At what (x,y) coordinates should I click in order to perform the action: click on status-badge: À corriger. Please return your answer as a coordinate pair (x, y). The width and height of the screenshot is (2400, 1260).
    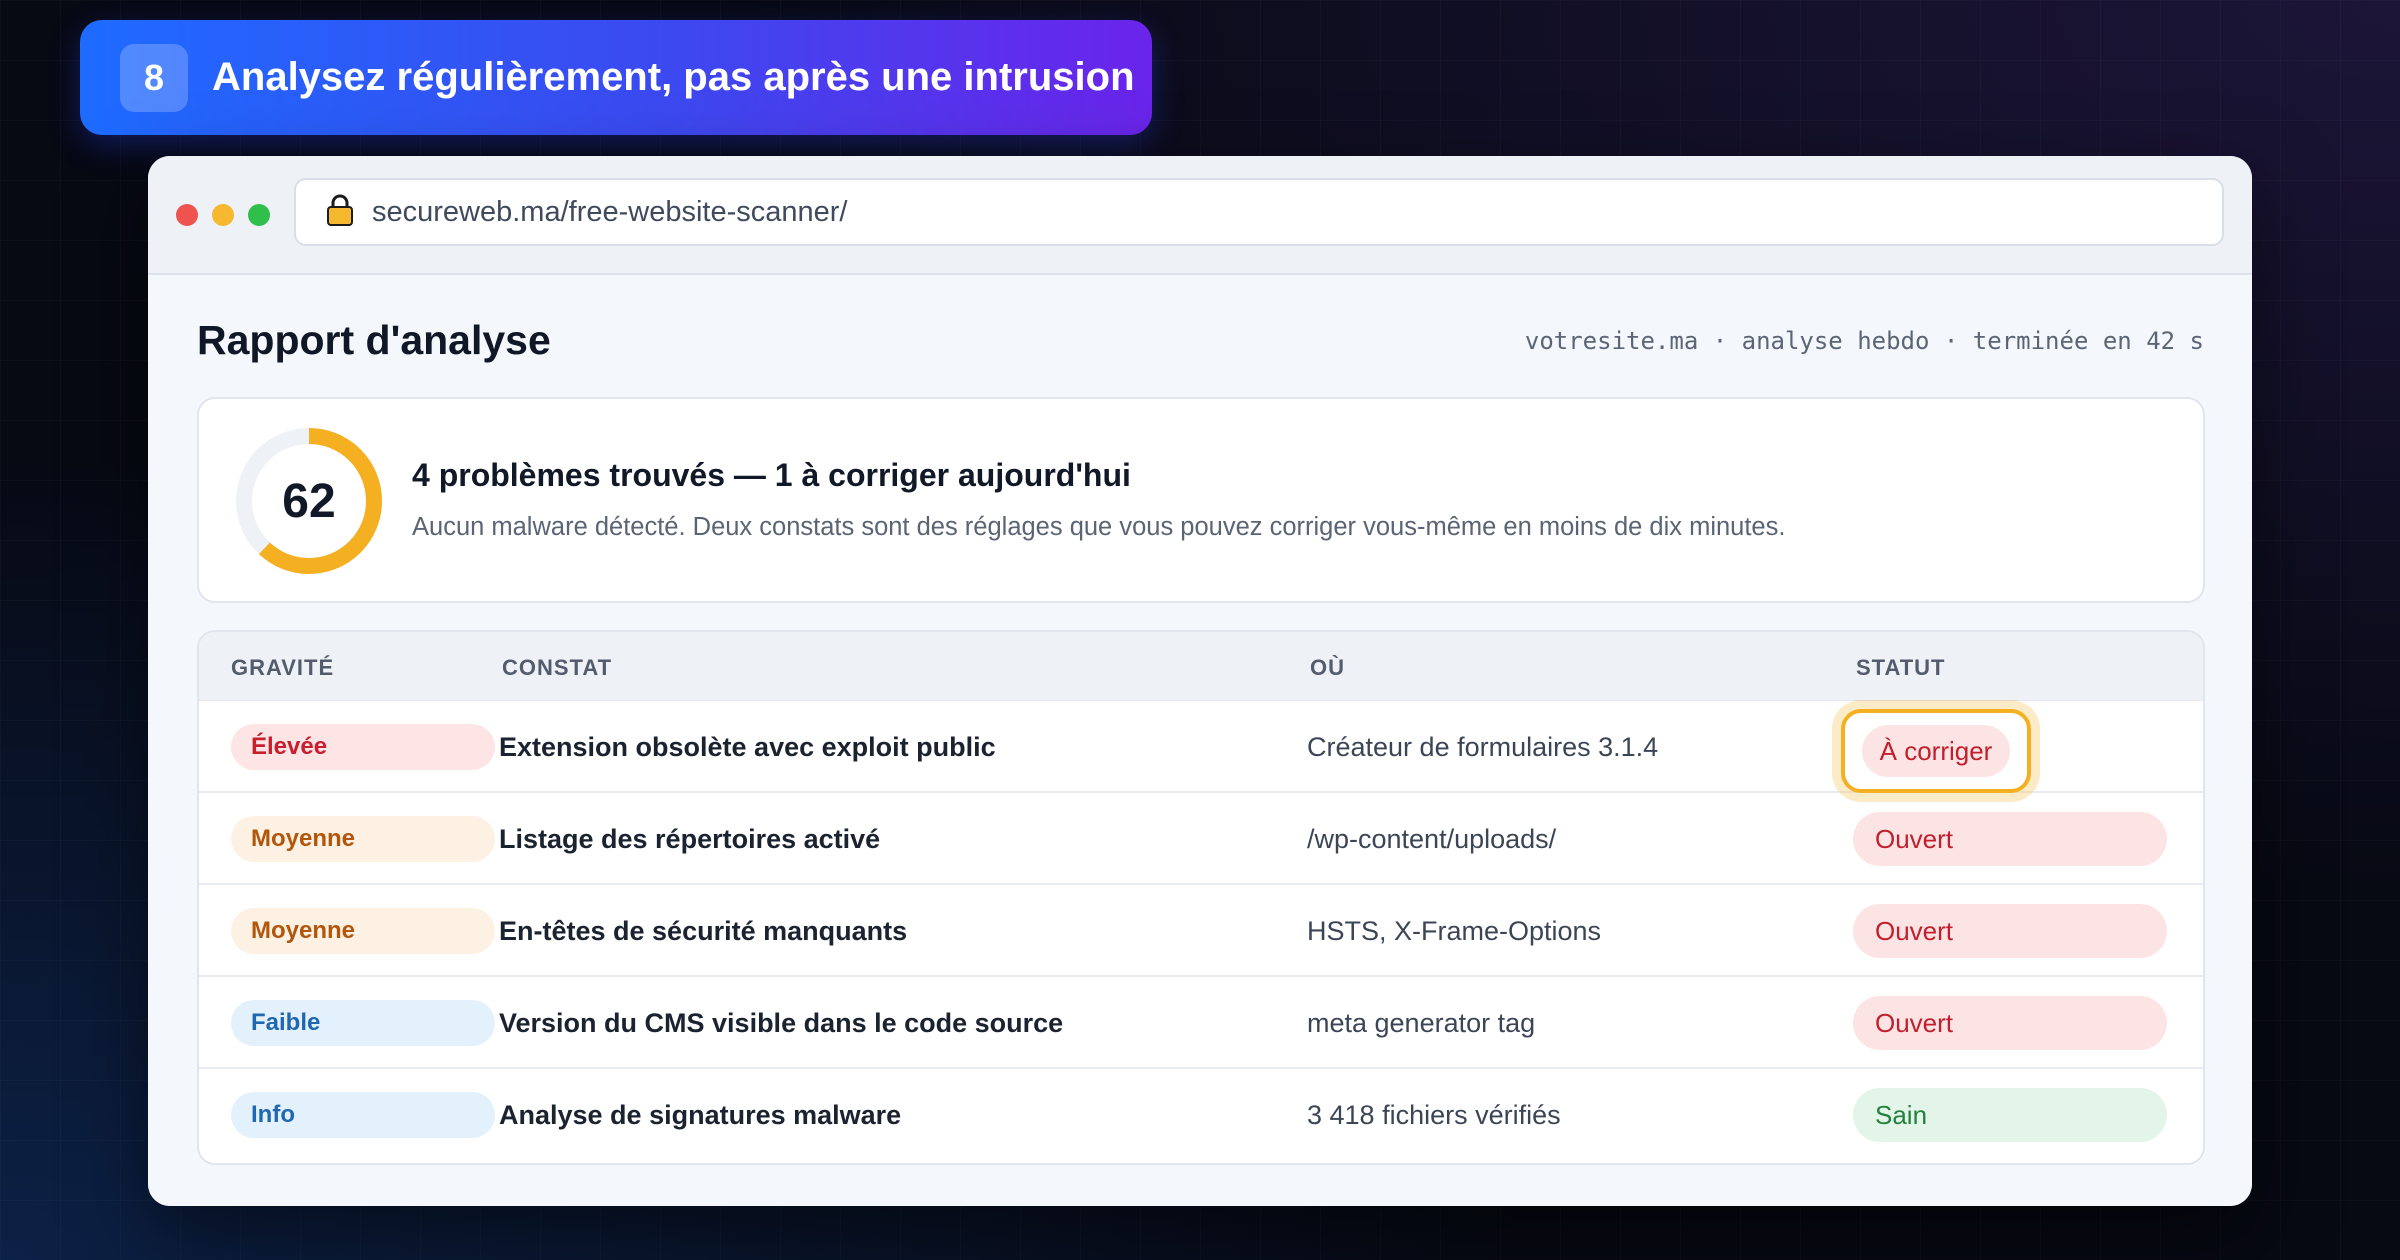
    Looking at the image, I should click on (1936, 751).